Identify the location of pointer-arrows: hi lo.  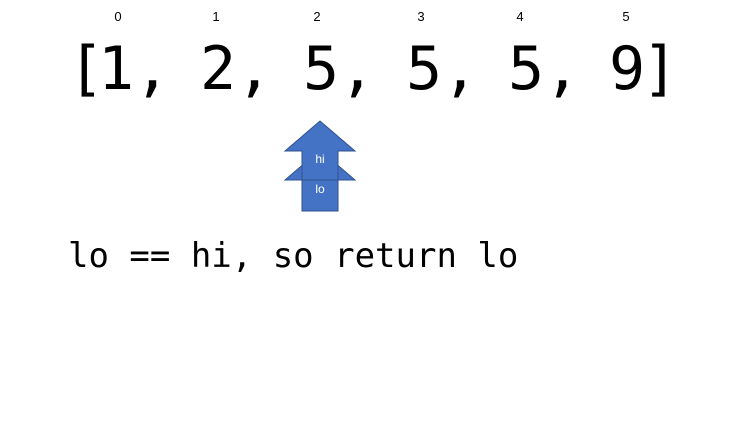
(320, 166).